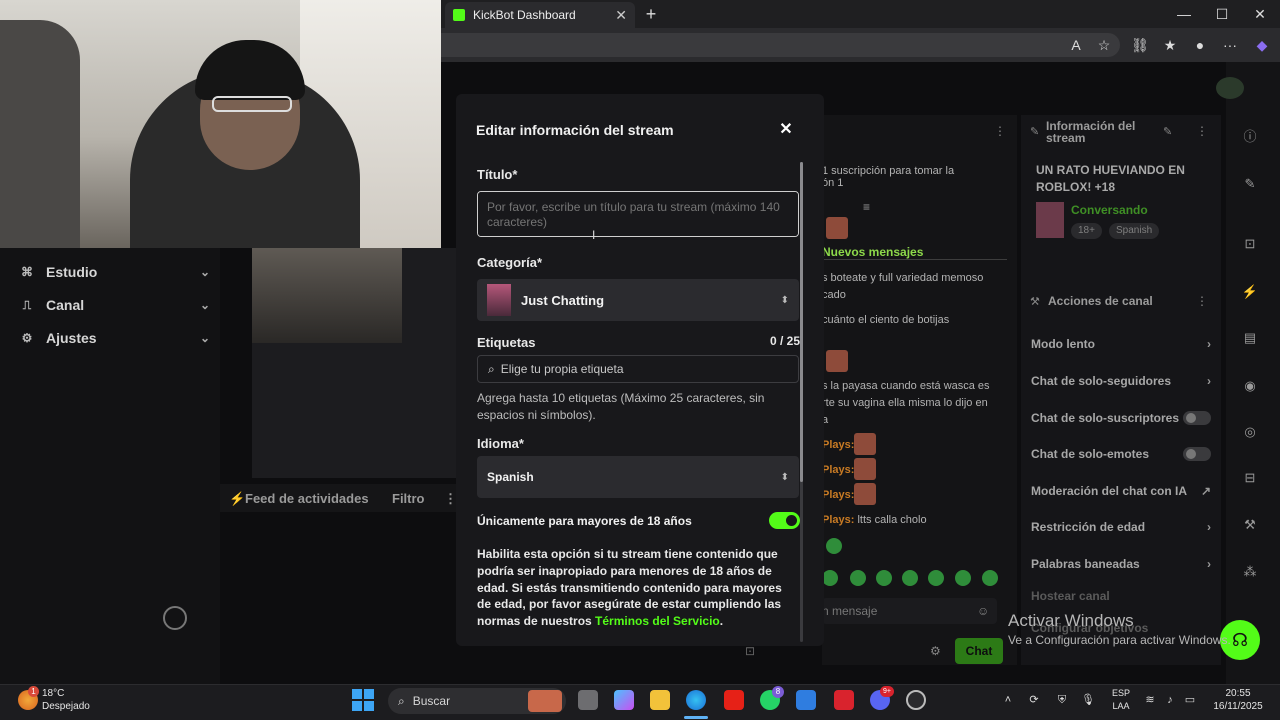 Image resolution: width=1280 pixels, height=720 pixels. I want to click on microphone-icon: 🎙, so click(1088, 700).